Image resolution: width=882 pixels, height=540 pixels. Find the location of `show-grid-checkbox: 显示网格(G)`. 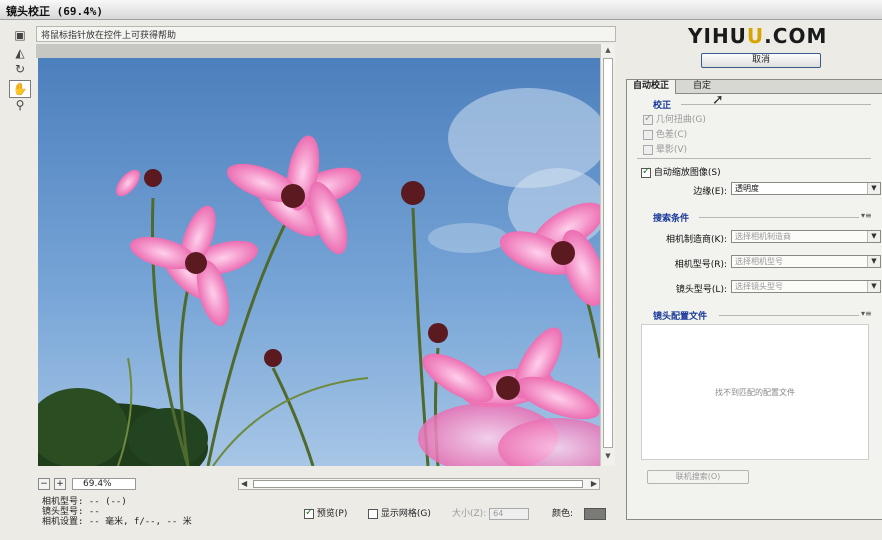

show-grid-checkbox: 显示网格(G) is located at coordinates (399, 513).